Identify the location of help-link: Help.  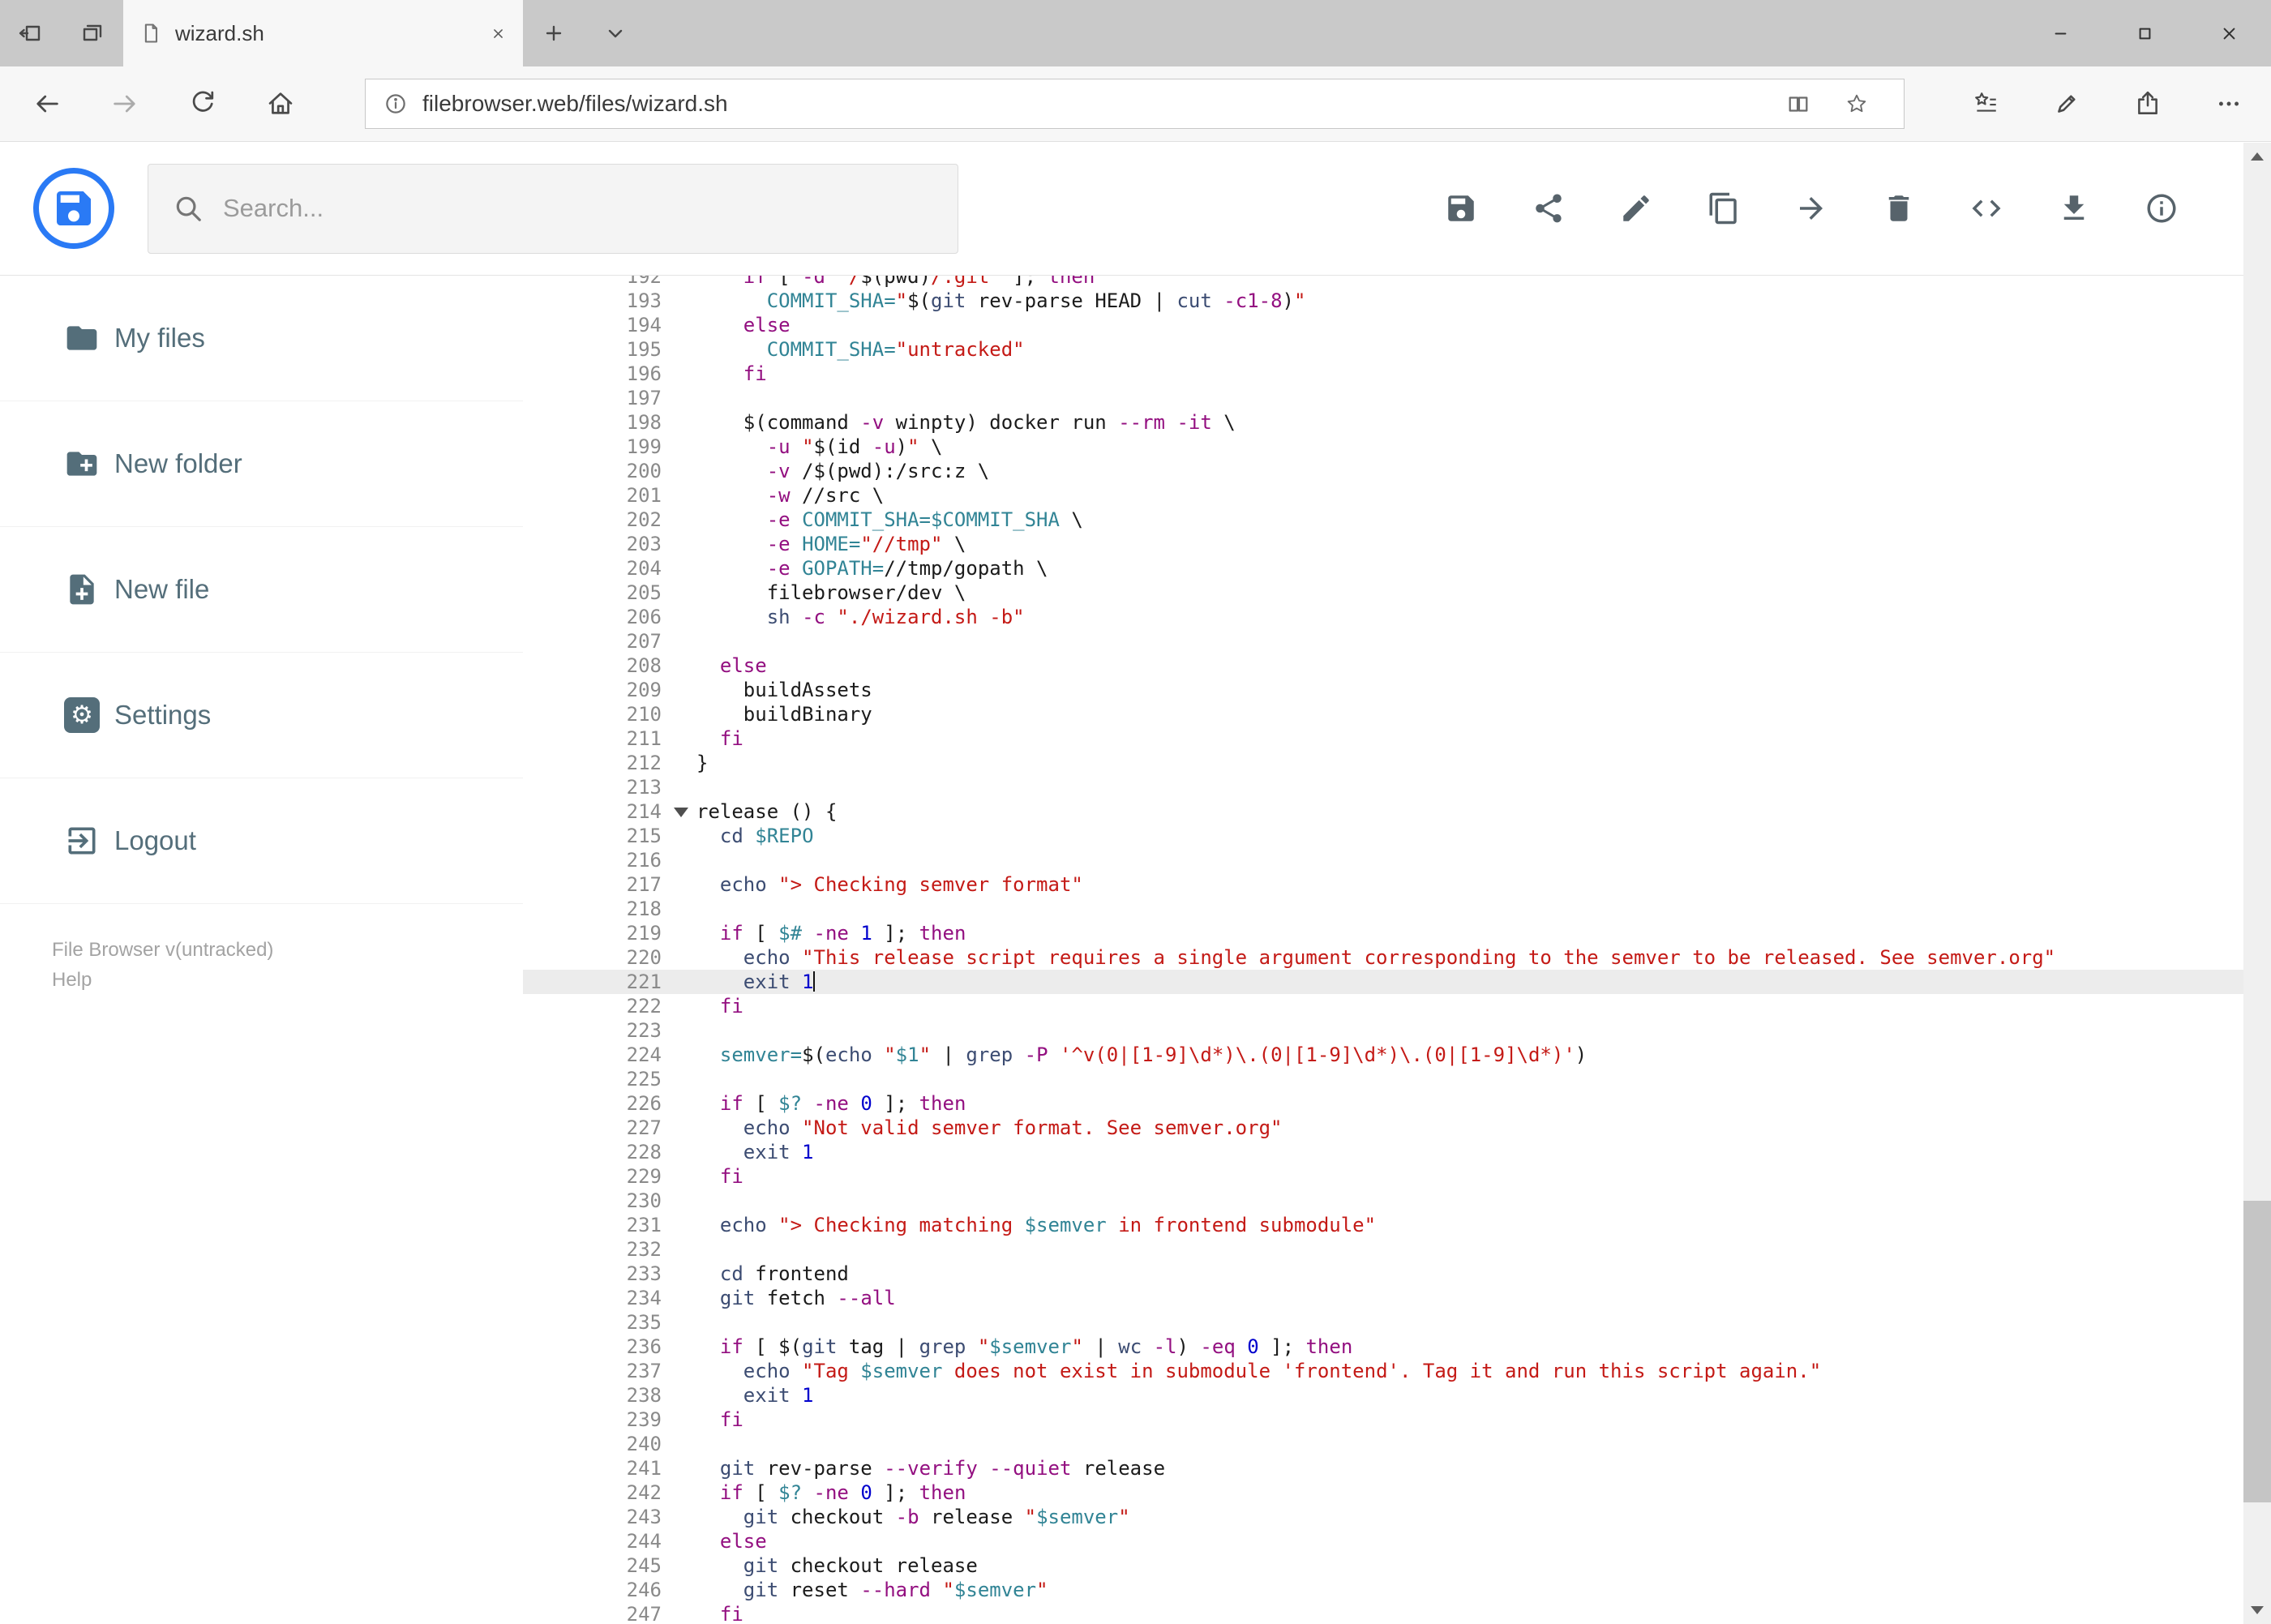
(287, 980).